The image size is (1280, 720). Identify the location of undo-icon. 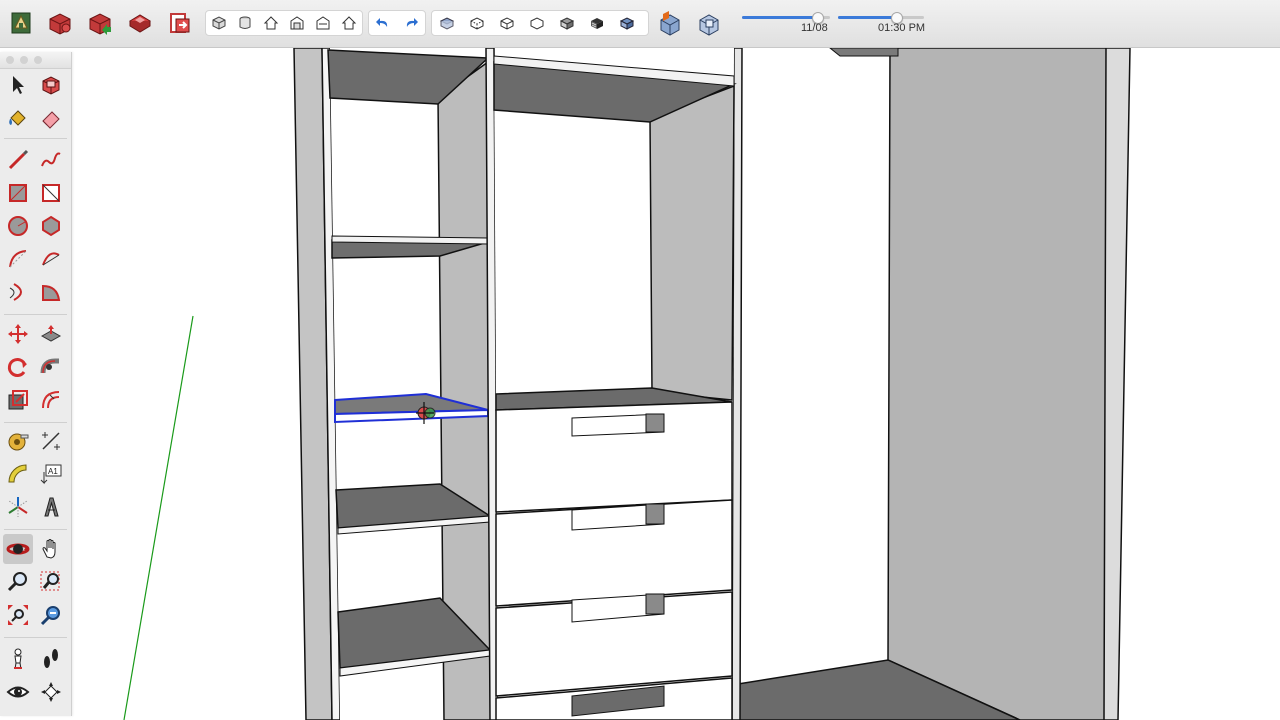
(383, 23).